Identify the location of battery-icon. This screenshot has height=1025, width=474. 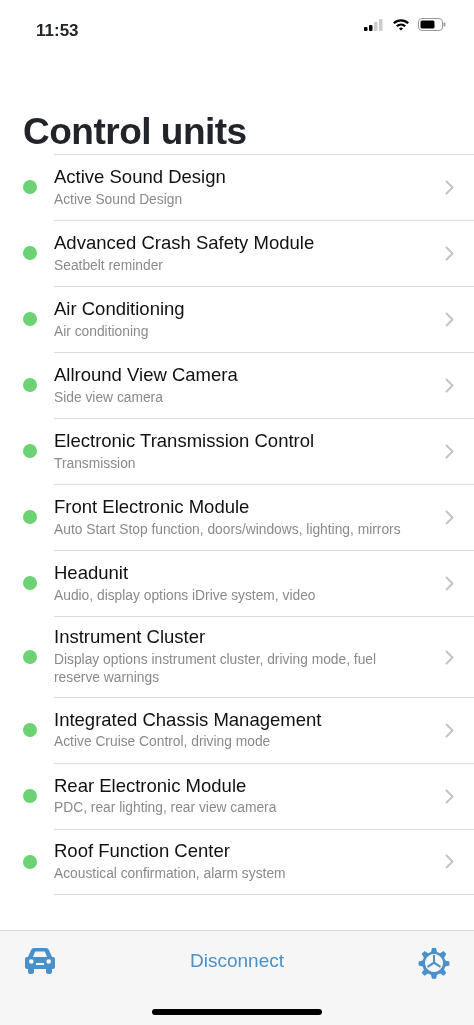
(432, 24).